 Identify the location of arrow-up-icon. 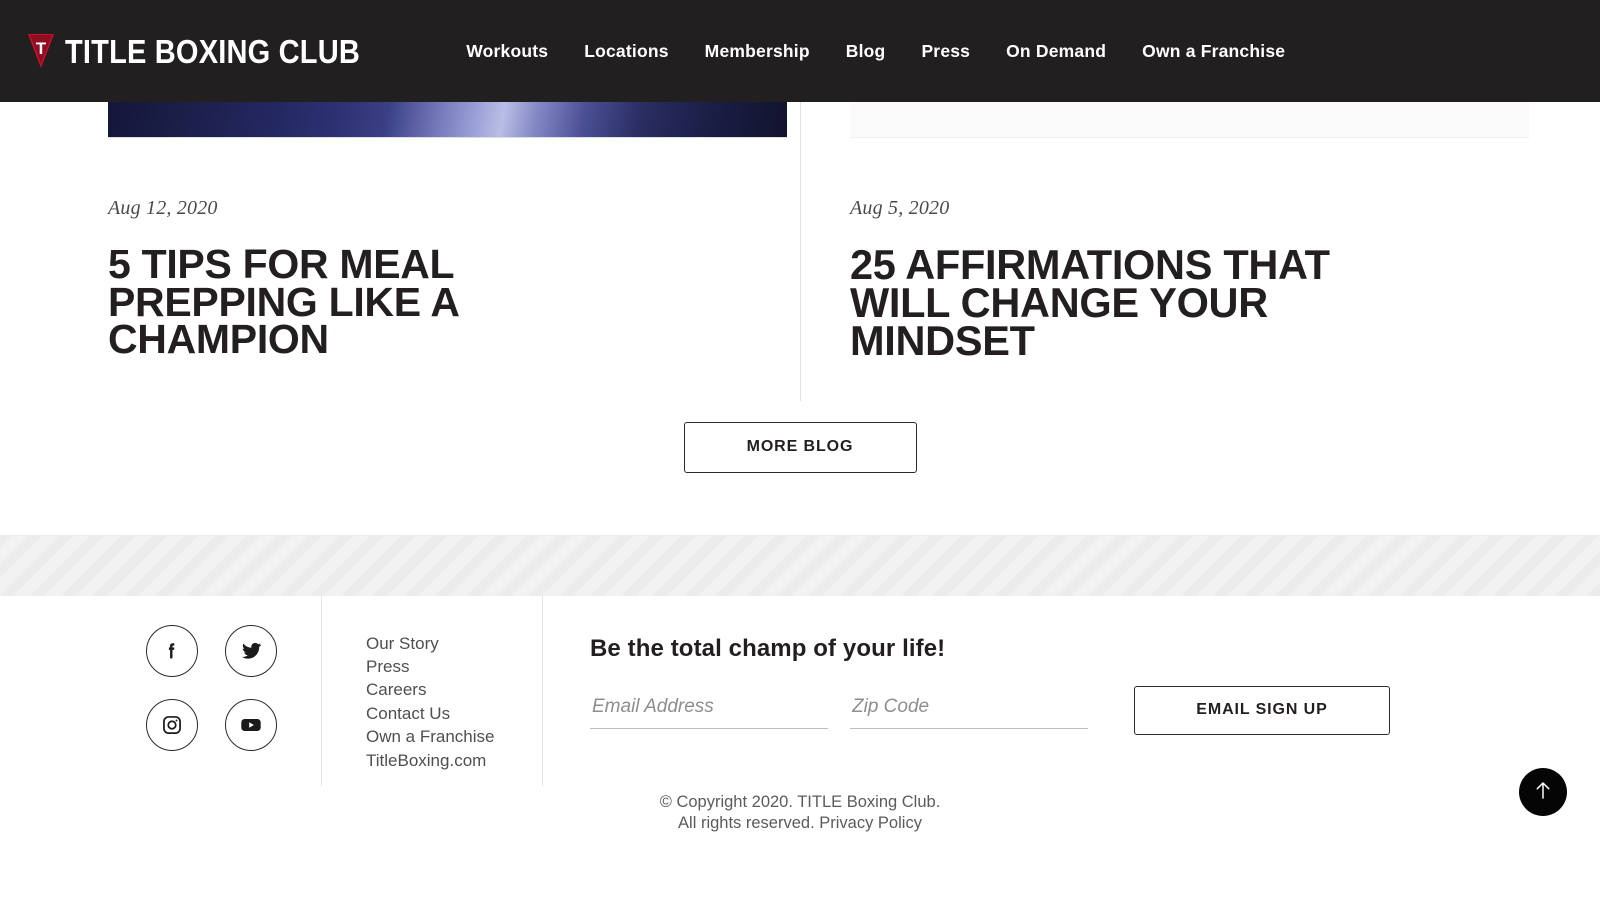
(1543, 791).